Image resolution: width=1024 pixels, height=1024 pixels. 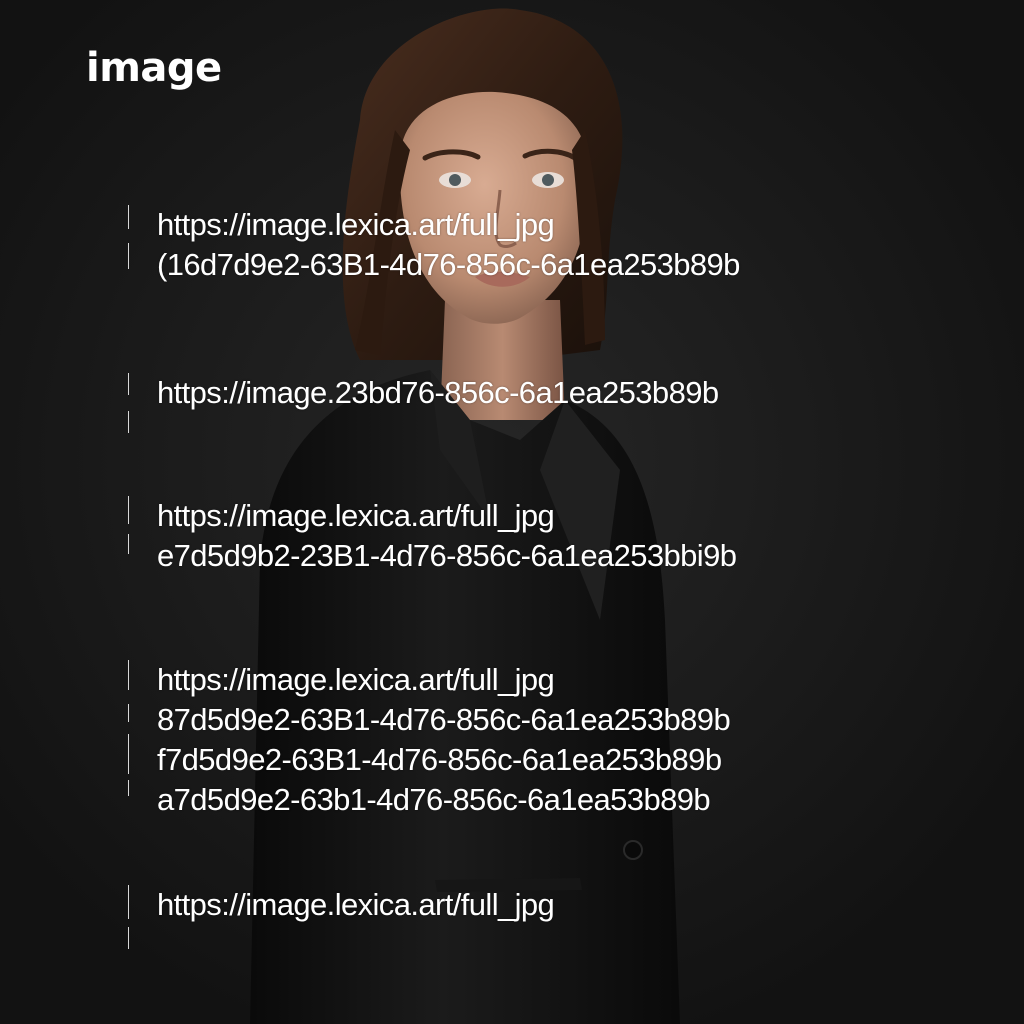 What do you see at coordinates (444, 719) in the screenshot?
I see `url-line: 87d5d9e2-63B1-4d76-856c-6a1ea253b89b` at bounding box center [444, 719].